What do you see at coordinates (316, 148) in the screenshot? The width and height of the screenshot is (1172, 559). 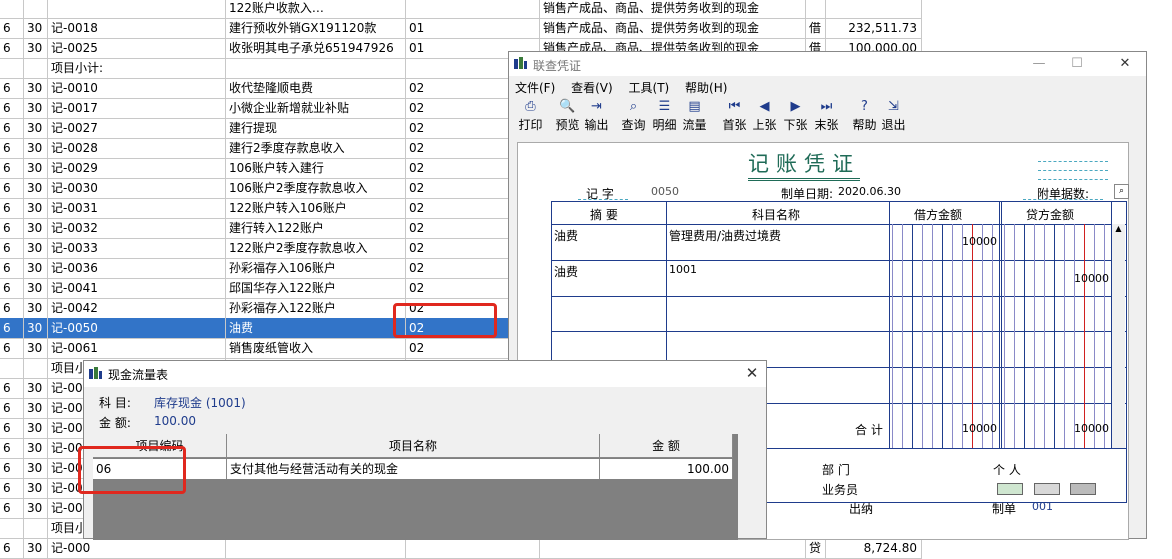 I see `cell-c4: 建行2季度存款息收入` at bounding box center [316, 148].